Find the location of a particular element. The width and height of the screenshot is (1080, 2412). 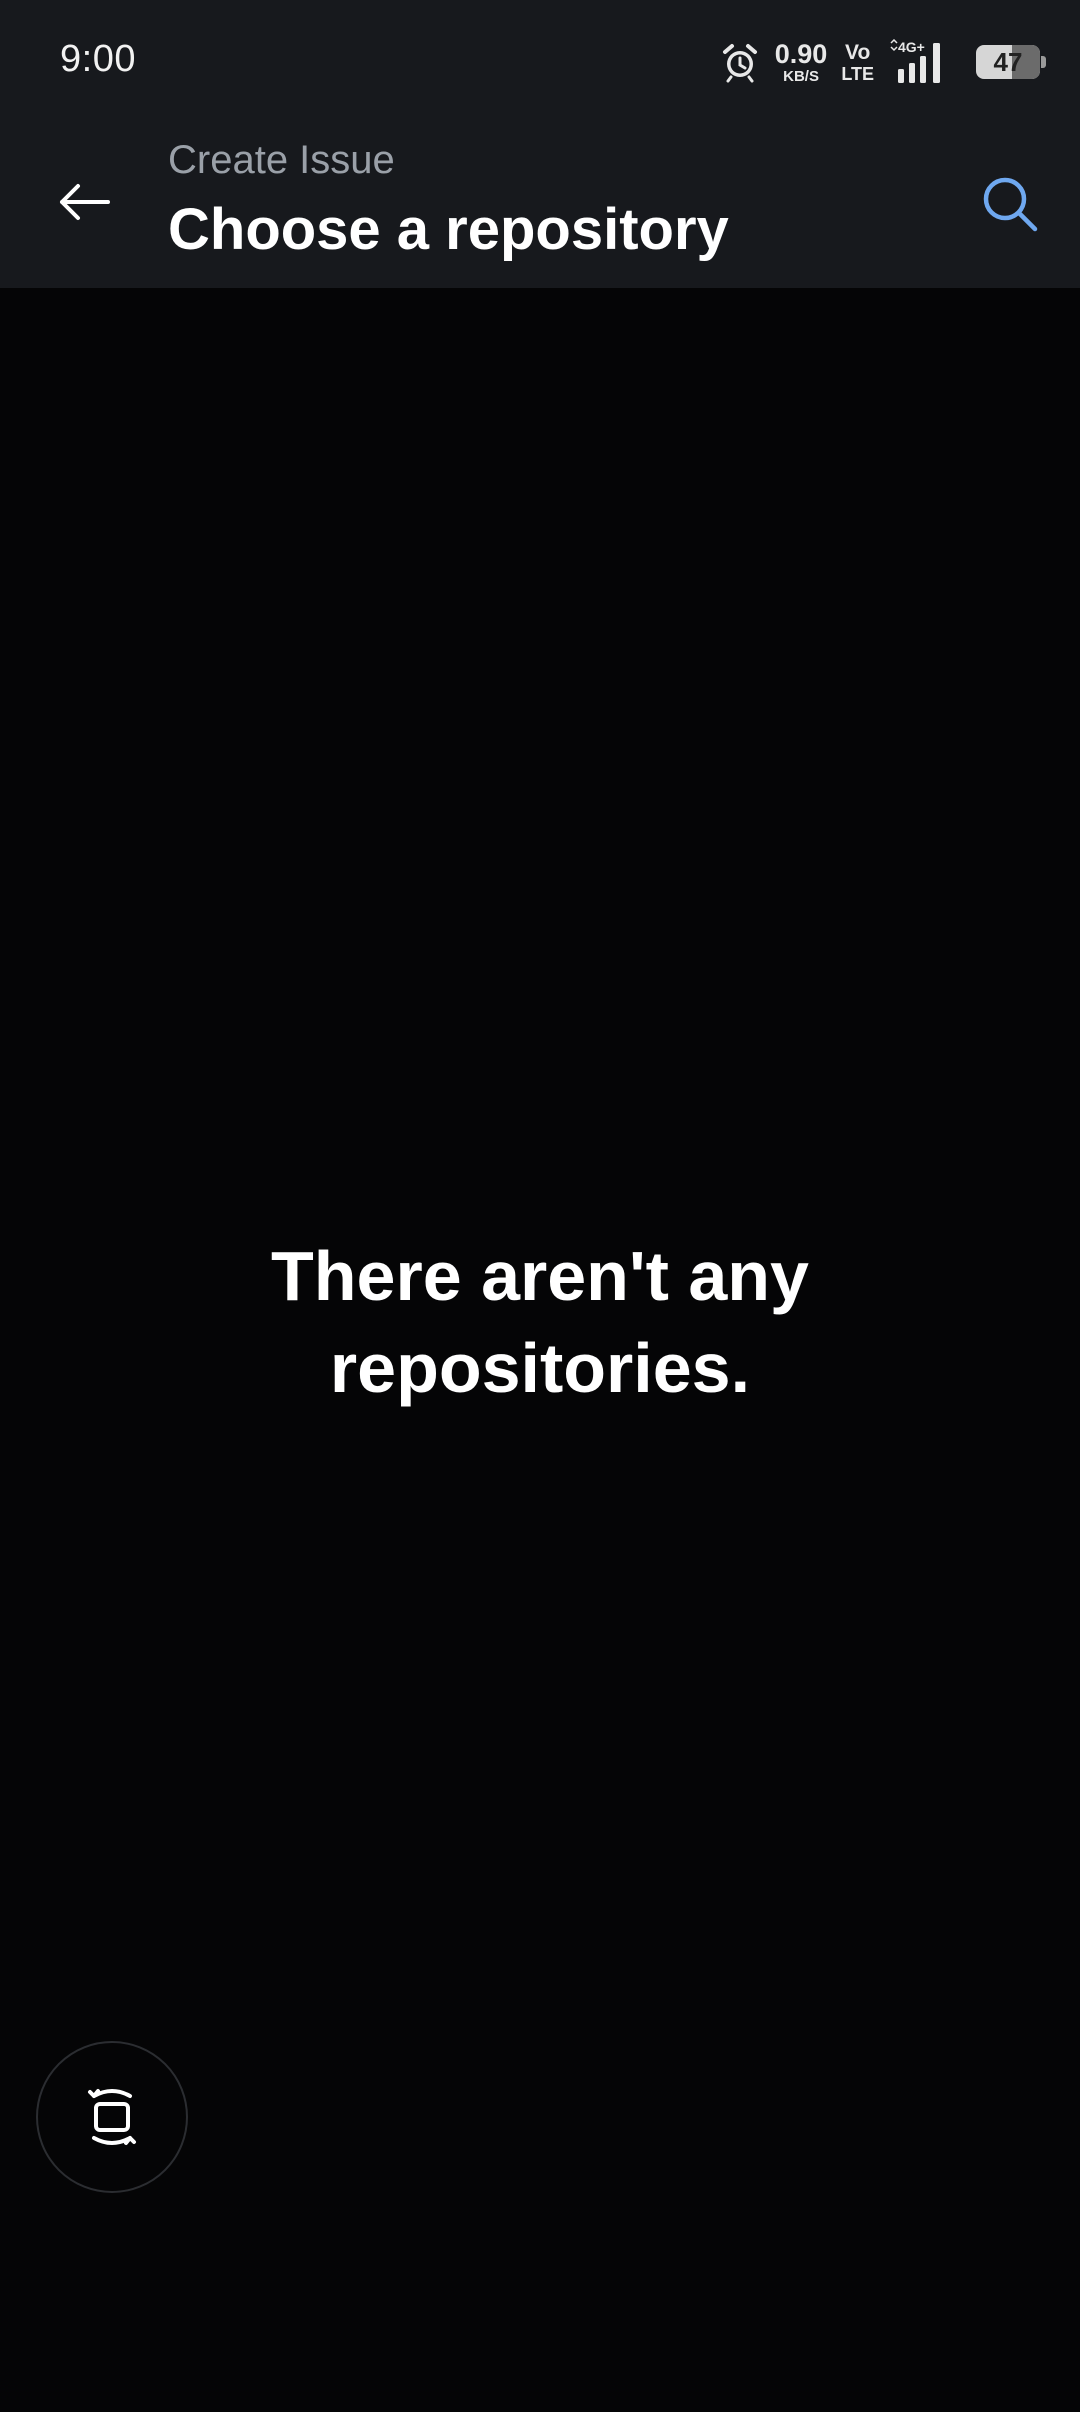

search-icon is located at coordinates (1010, 204).